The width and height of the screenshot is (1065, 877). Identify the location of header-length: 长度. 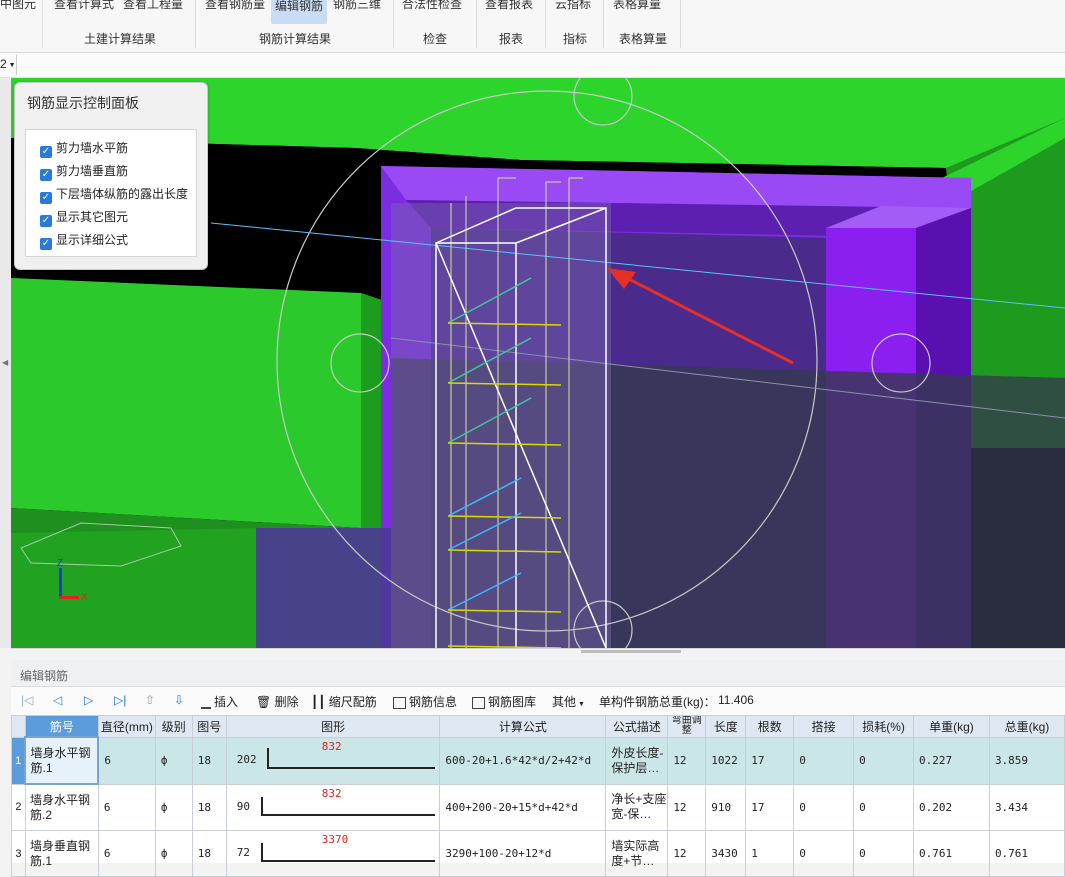
(726, 726).